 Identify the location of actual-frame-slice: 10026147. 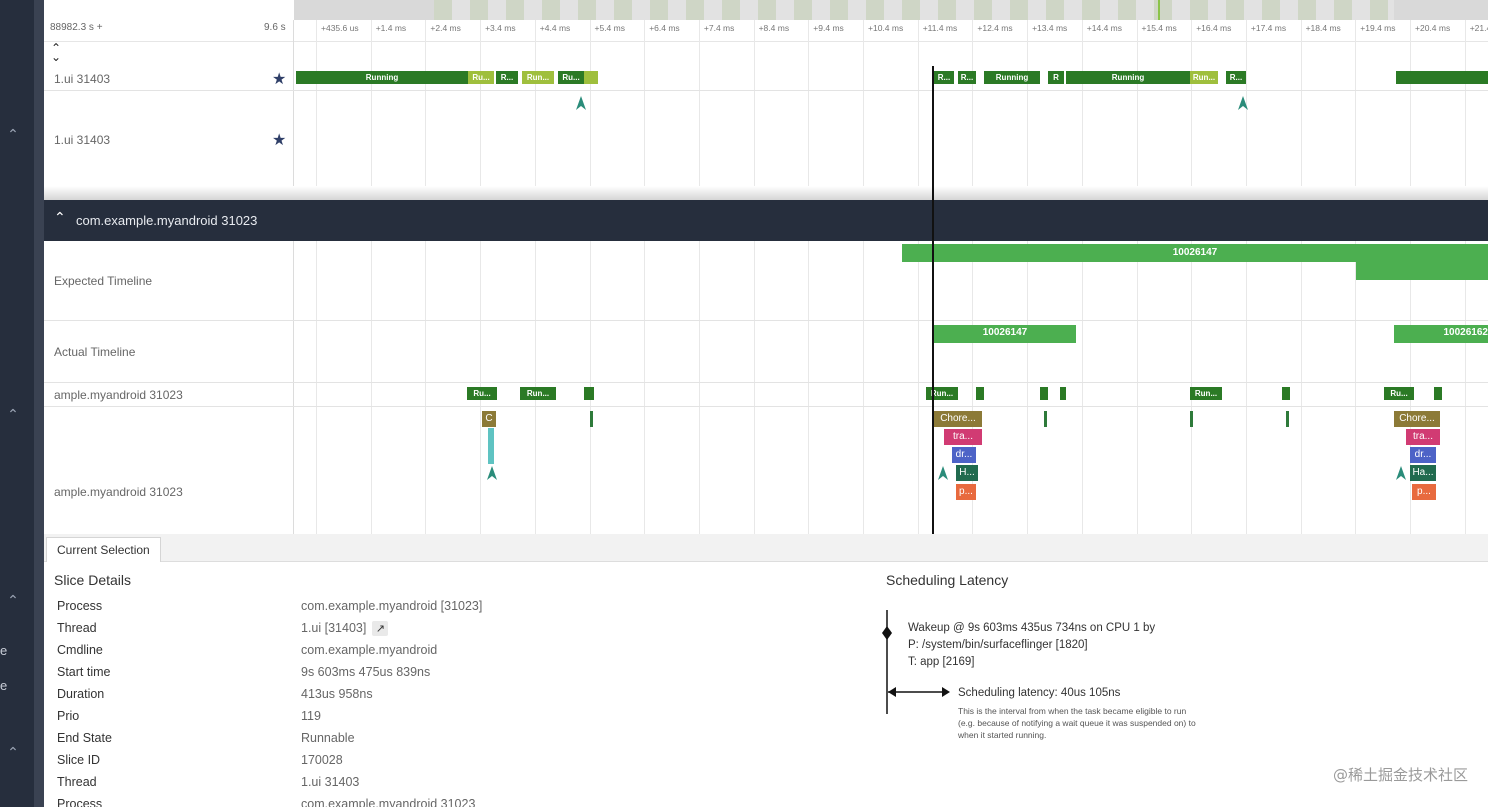
(1005, 334).